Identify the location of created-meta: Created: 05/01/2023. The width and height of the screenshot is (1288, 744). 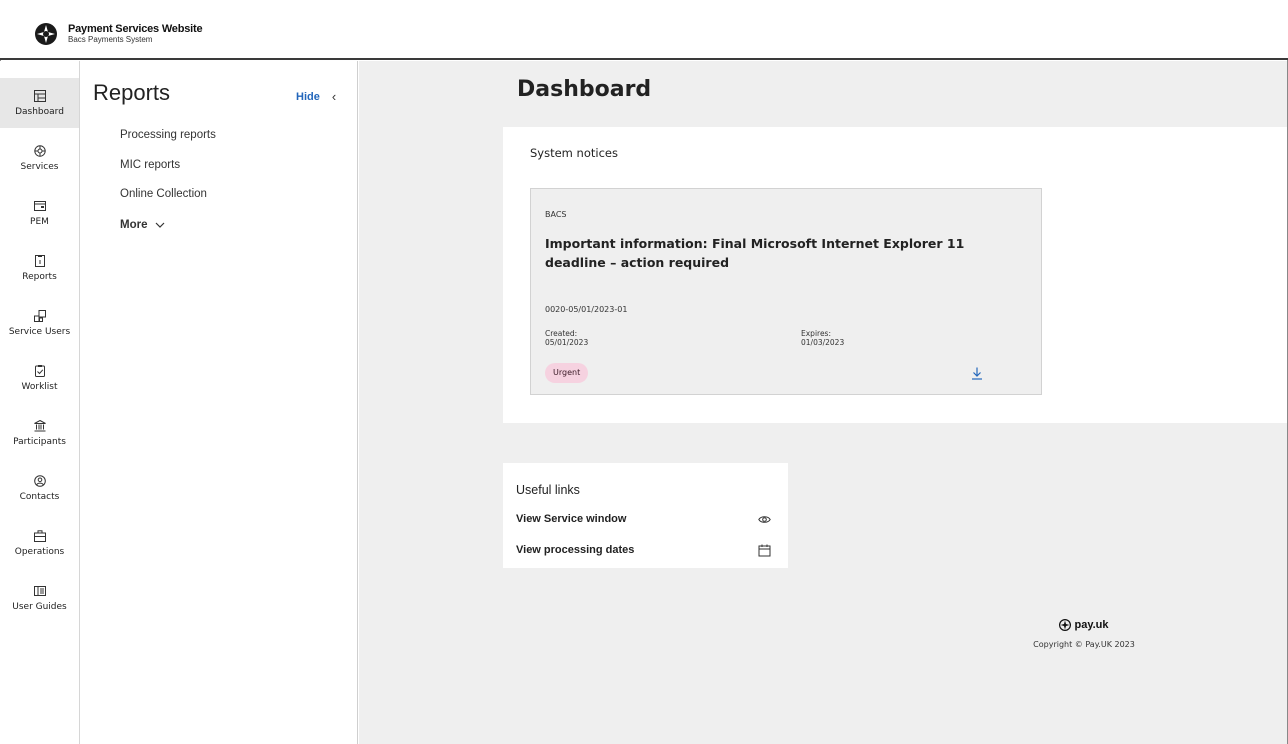
(566, 338).